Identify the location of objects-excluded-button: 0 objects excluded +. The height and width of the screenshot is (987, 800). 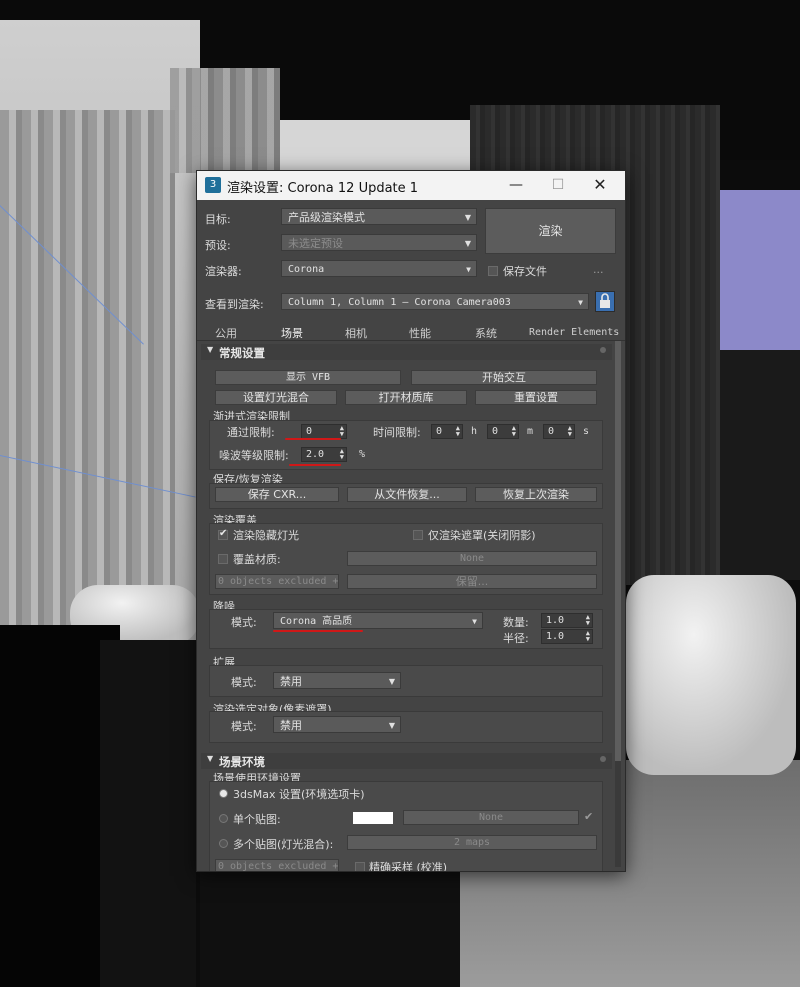
(277, 581).